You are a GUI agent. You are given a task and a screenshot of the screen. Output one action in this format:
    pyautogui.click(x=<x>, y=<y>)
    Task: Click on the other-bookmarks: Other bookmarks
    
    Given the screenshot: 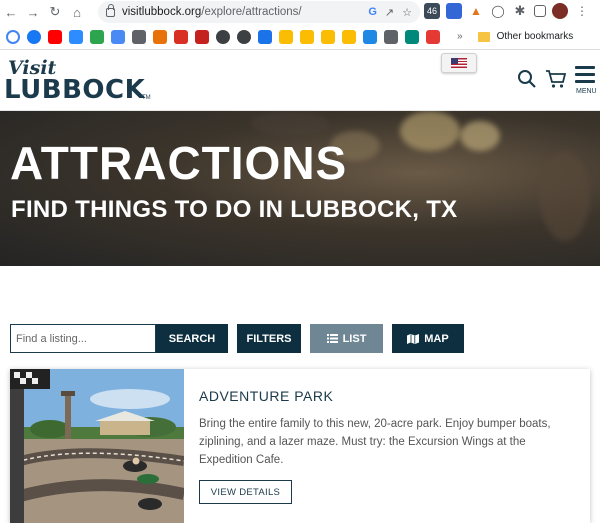 What is the action you would take?
    pyautogui.click(x=535, y=36)
    